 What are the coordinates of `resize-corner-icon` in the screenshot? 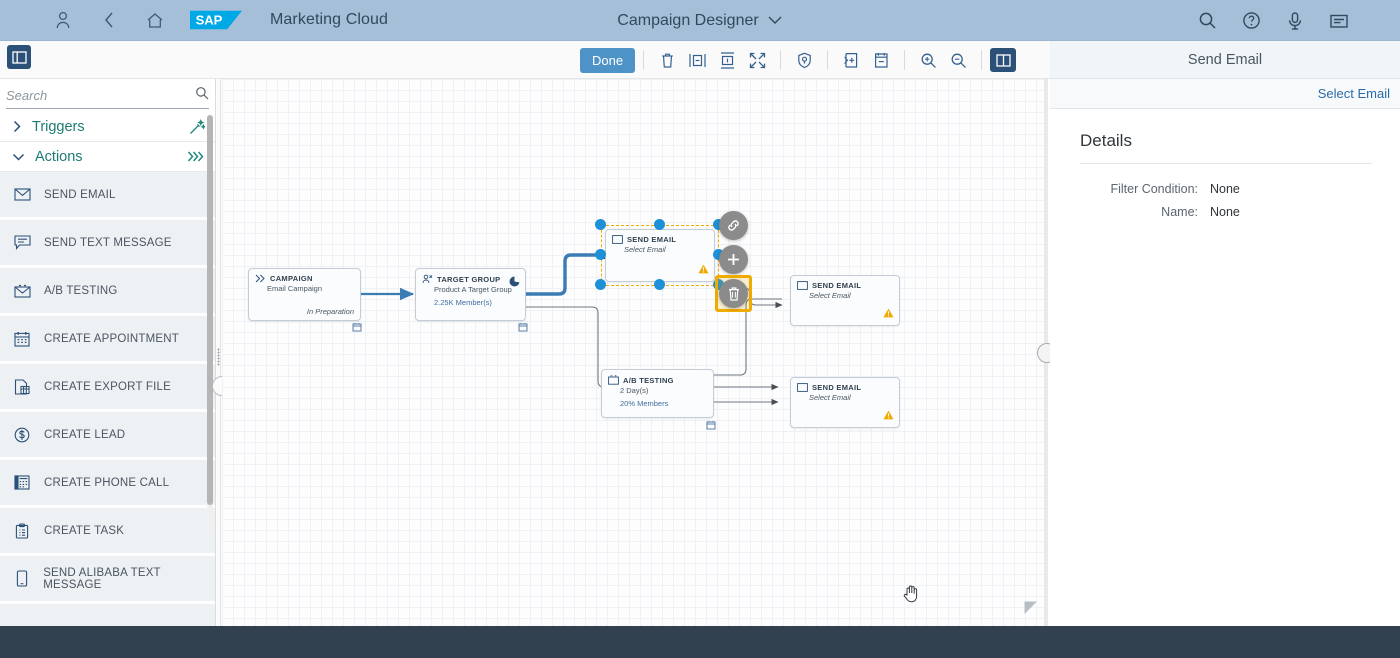 It's located at (1031, 610).